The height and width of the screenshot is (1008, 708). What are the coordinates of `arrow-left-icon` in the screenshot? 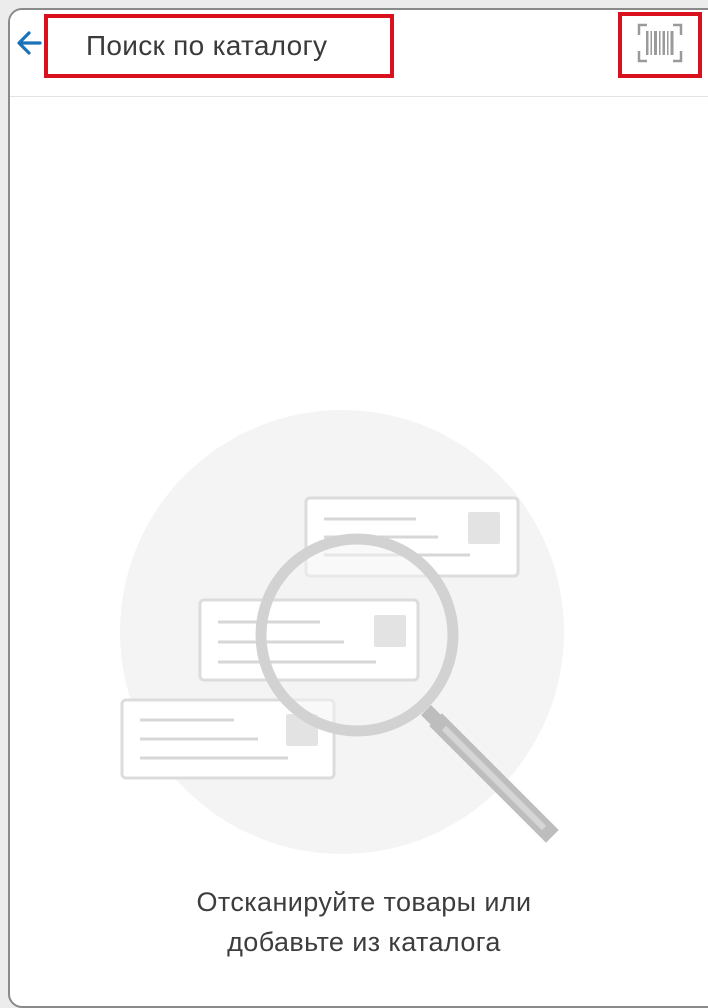 It's located at (29, 45).